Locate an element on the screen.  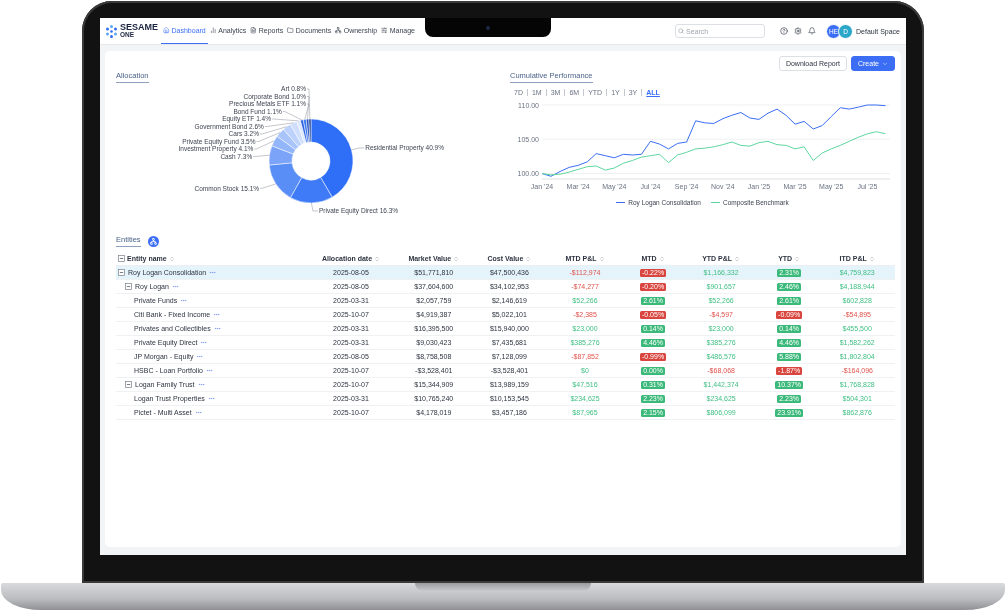
folder-icon is located at coordinates (290, 30).